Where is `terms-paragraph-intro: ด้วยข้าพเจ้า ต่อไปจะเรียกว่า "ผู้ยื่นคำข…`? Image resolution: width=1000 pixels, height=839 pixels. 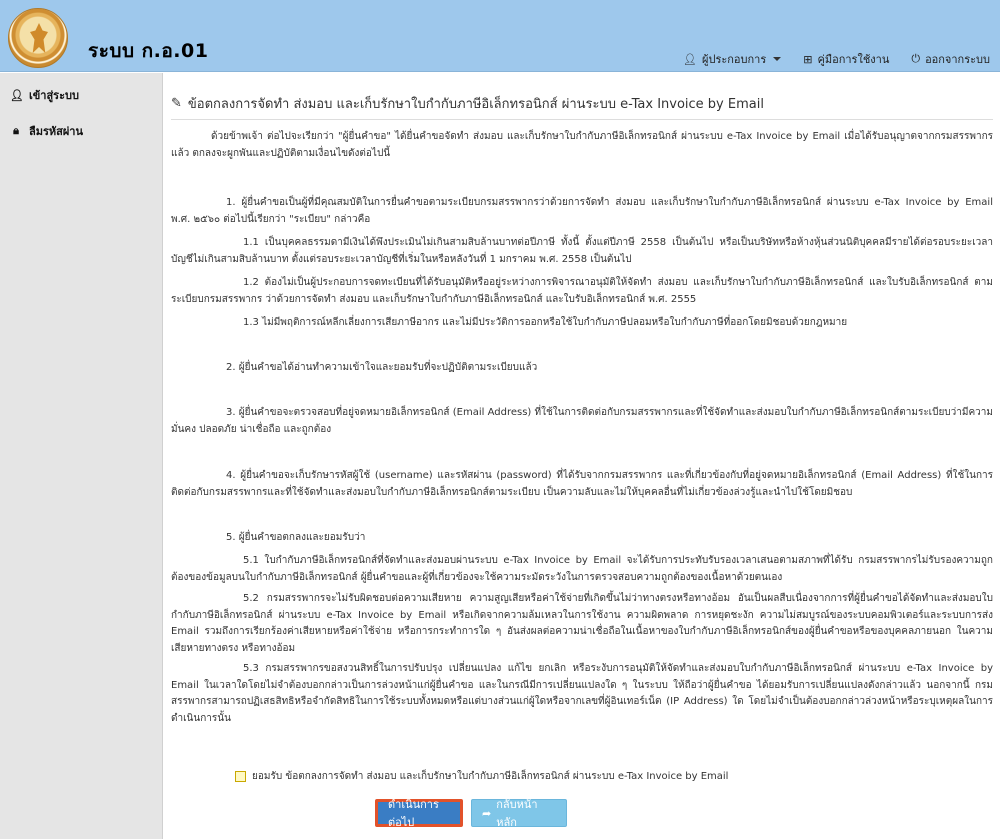 terms-paragraph-intro: ด้วยข้าพเจ้า ต่อไปจะเรียกว่า "ผู้ยื่นคำข… is located at coordinates (582, 145).